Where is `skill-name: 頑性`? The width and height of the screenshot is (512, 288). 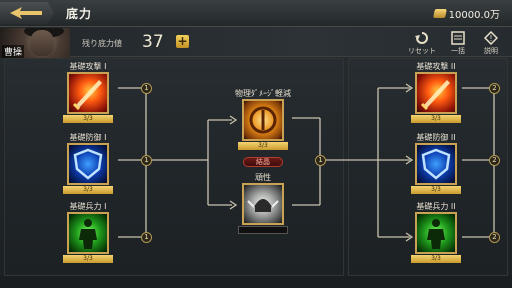 skill-name: 頑性 is located at coordinates (263, 177).